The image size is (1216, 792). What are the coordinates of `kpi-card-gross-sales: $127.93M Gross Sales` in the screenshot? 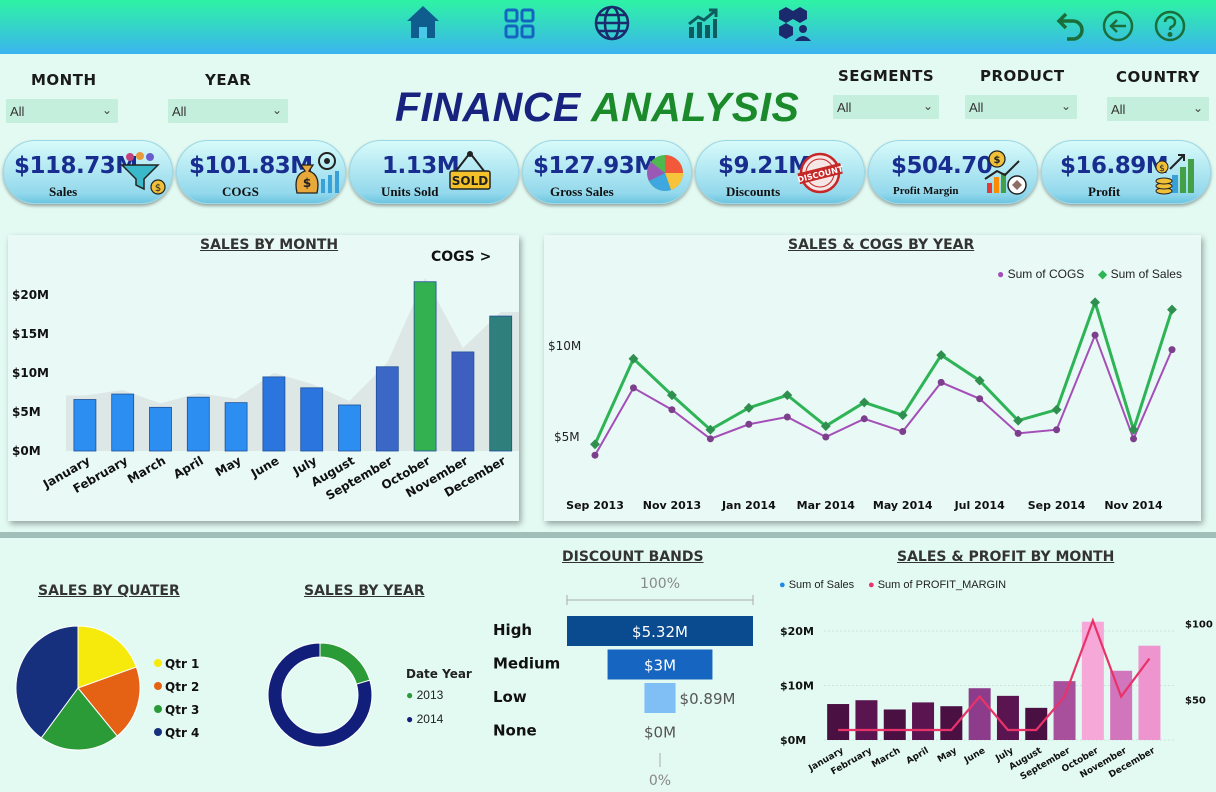 It's located at (607, 172).